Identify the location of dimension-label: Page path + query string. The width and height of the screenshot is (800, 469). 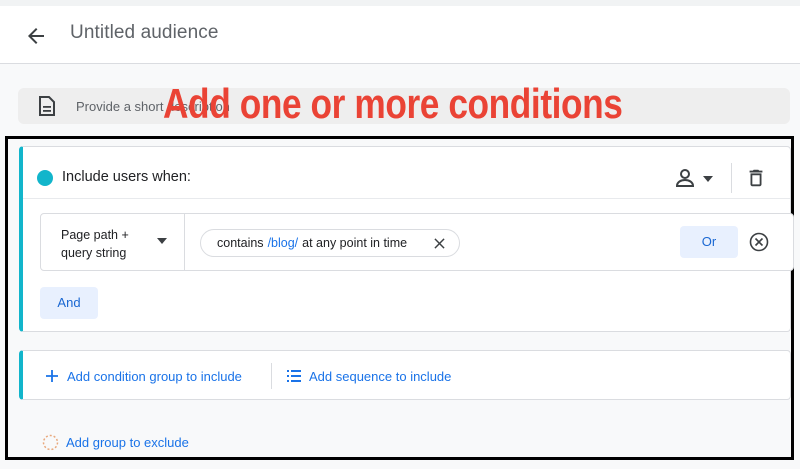
(95, 244).